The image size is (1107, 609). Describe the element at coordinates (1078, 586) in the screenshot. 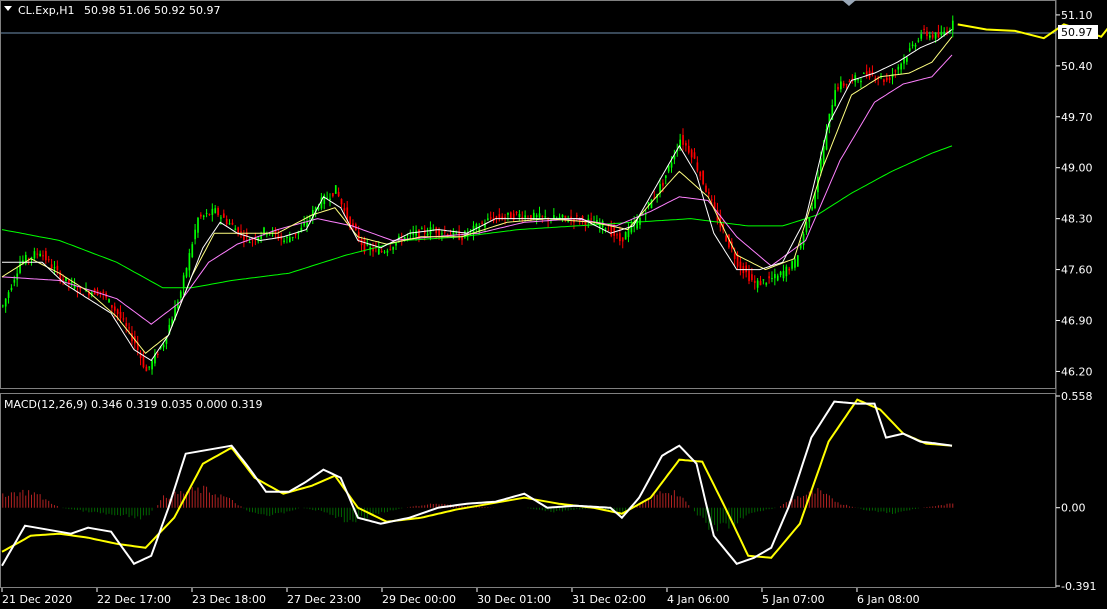

I see `macd-tick-label: -0.391` at that location.